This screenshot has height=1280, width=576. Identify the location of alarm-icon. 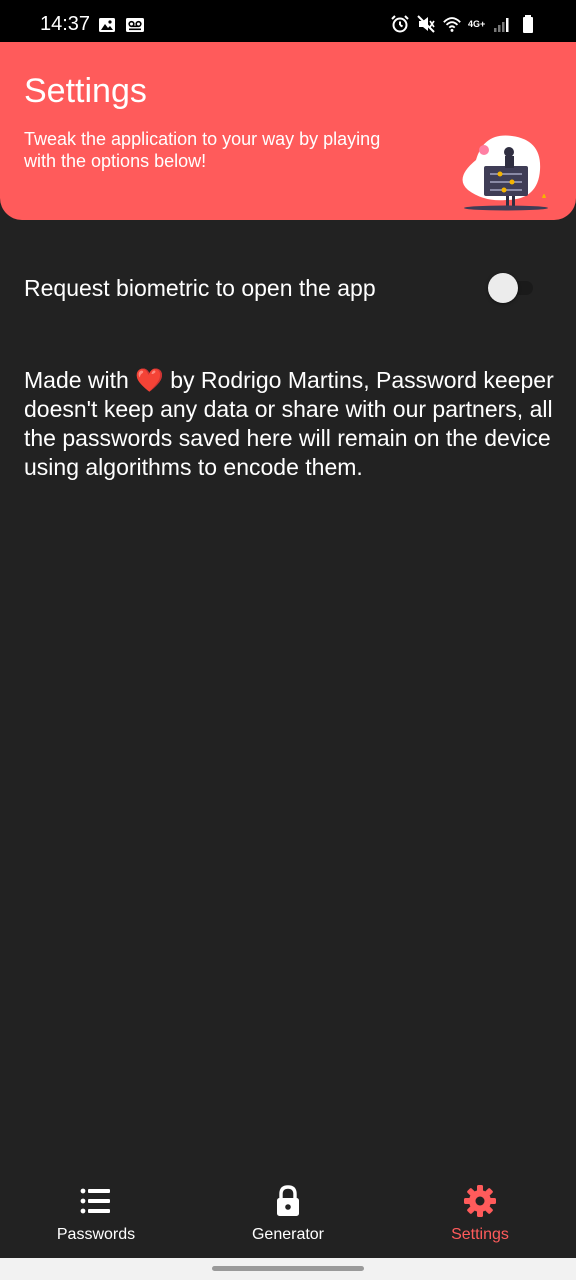
(400, 24).